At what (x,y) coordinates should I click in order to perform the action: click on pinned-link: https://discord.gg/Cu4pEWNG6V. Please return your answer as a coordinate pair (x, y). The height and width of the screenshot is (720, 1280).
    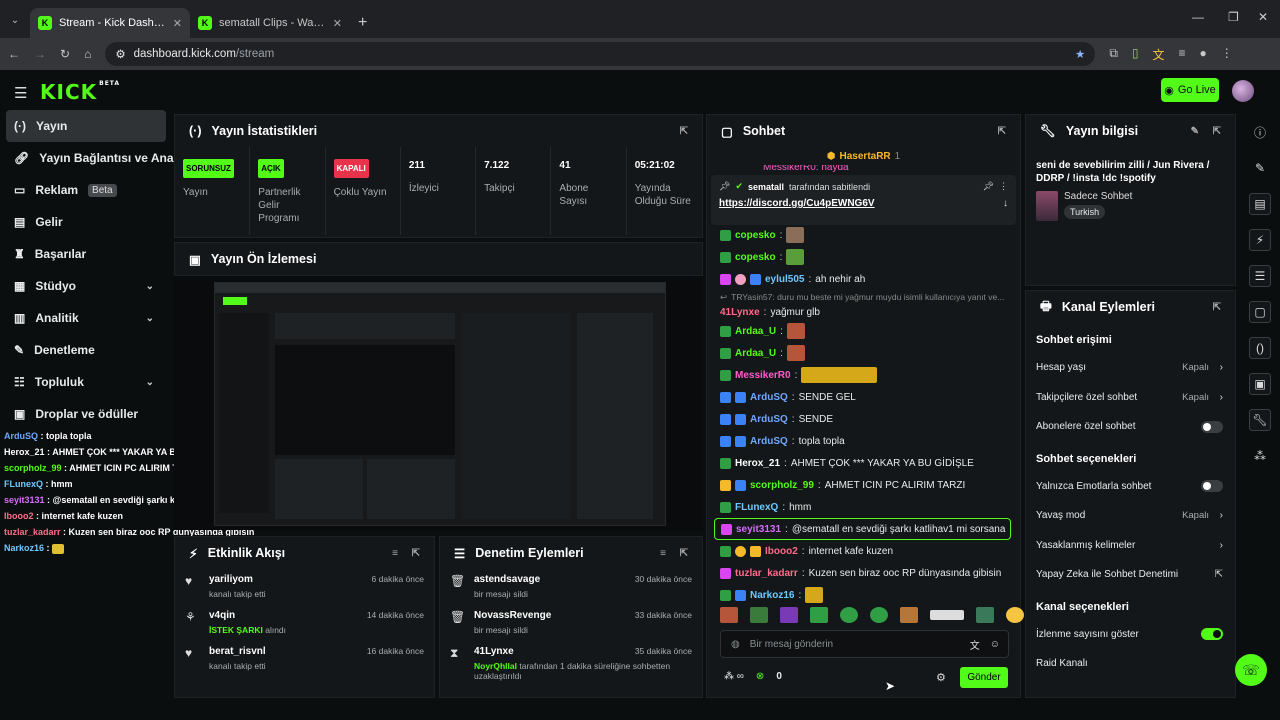
    Looking at the image, I should click on (797, 203).